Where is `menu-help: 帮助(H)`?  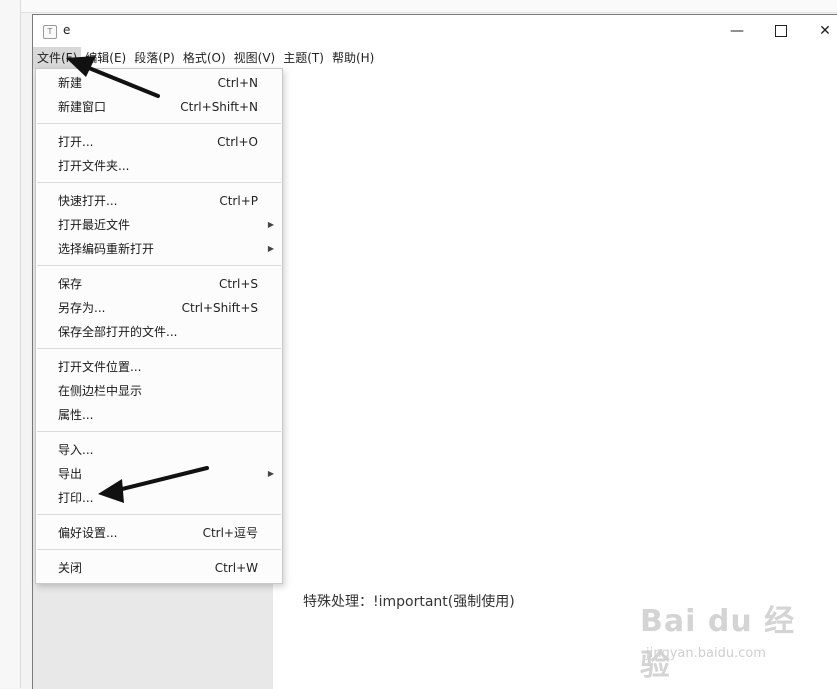 menu-help: 帮助(H) is located at coordinates (353, 58).